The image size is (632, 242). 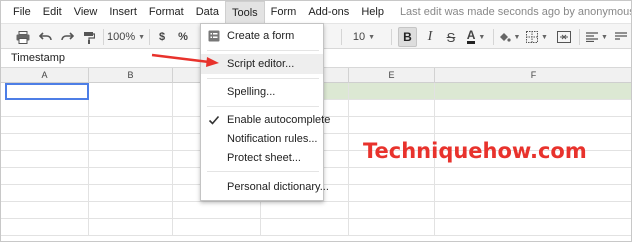 What do you see at coordinates (166, 12) in the screenshot?
I see `menu-format: Format` at bounding box center [166, 12].